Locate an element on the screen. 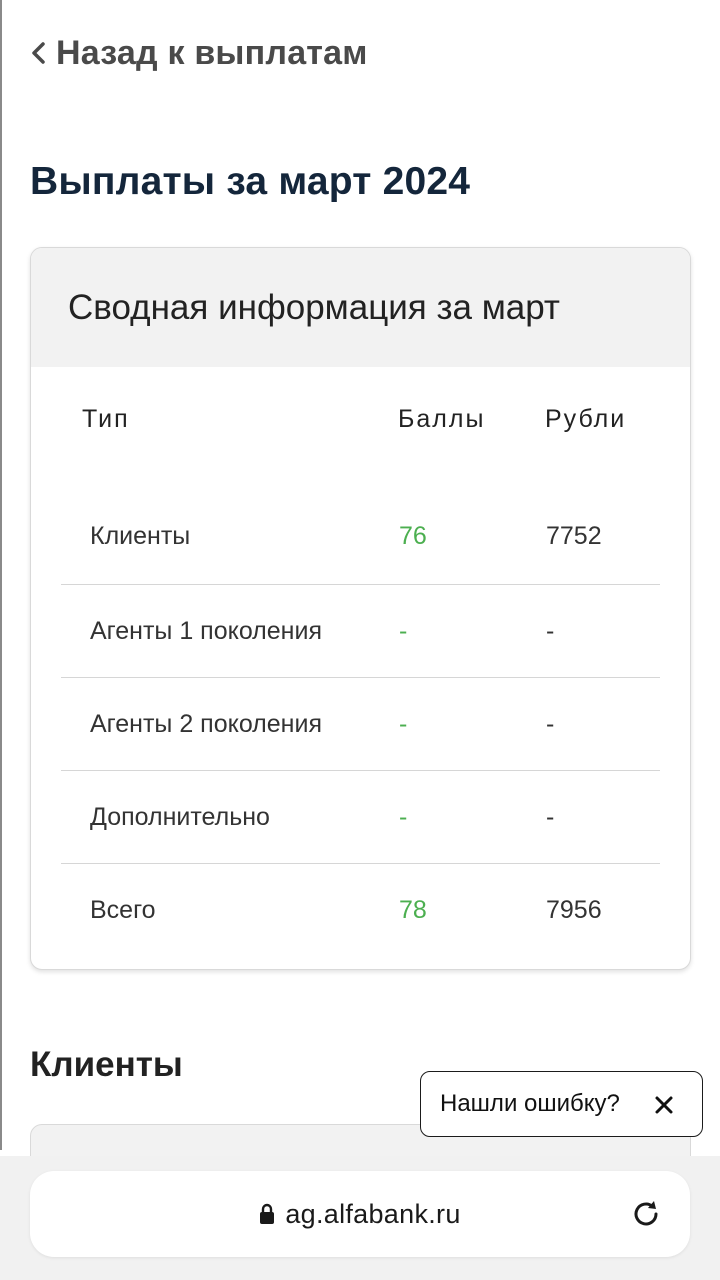  row-points: 76 is located at coordinates (413, 536).